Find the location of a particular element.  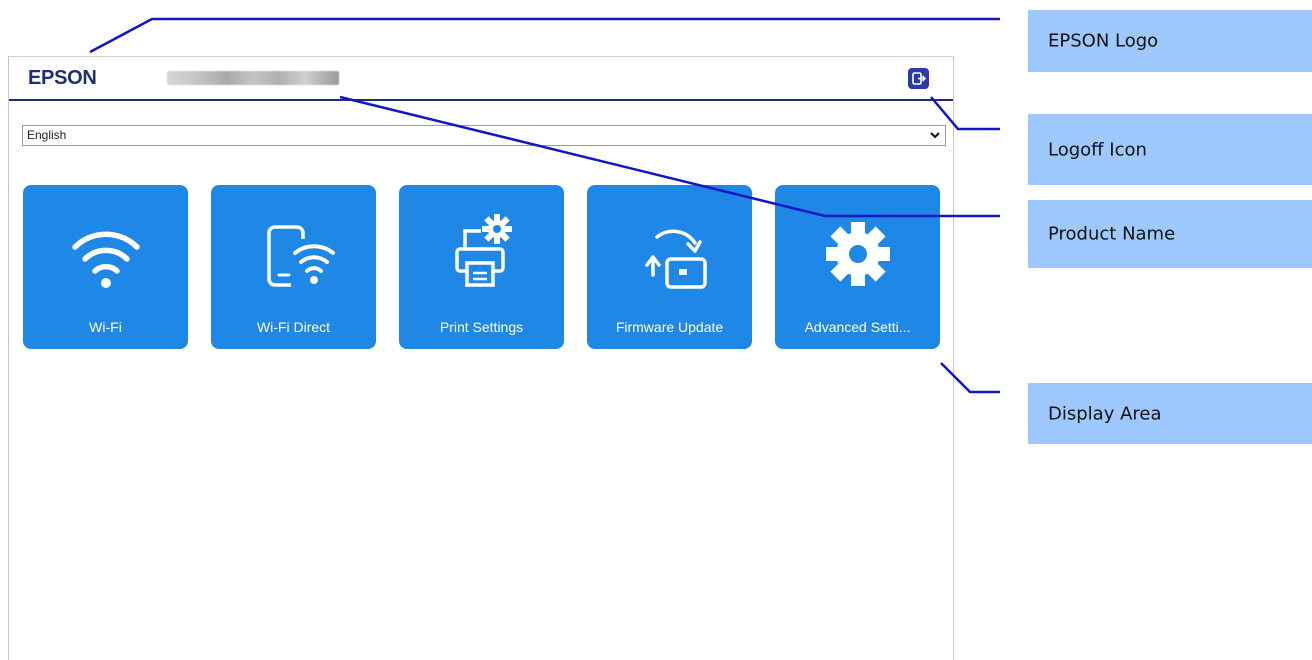

tile-firmware-update: Firmware Update is located at coordinates (669, 267).